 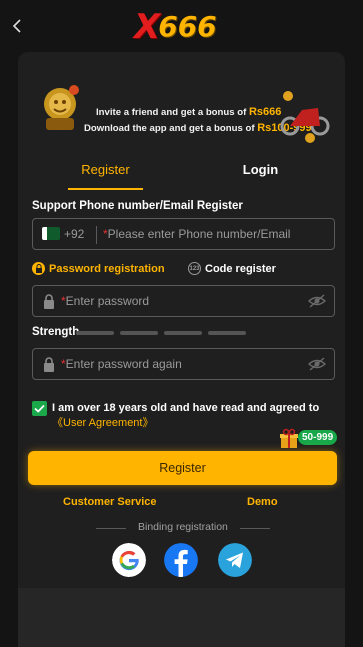 What do you see at coordinates (305, 117) in the screenshot?
I see `motorbike-icon` at bounding box center [305, 117].